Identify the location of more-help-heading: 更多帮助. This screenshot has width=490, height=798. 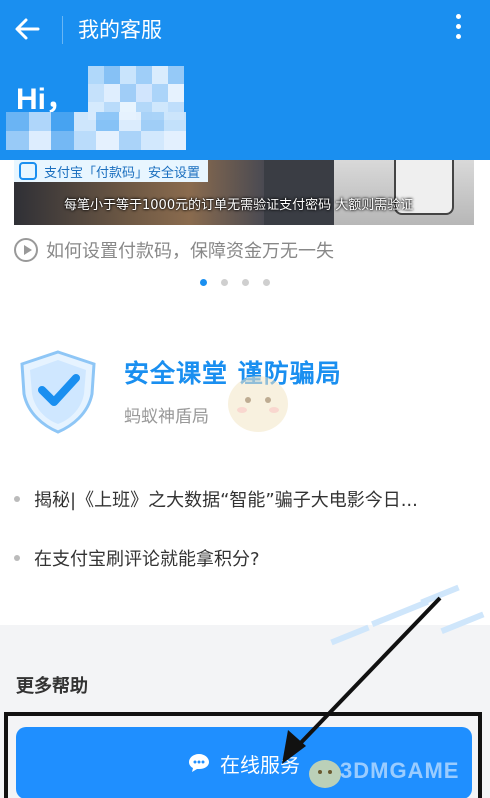
(52, 686).